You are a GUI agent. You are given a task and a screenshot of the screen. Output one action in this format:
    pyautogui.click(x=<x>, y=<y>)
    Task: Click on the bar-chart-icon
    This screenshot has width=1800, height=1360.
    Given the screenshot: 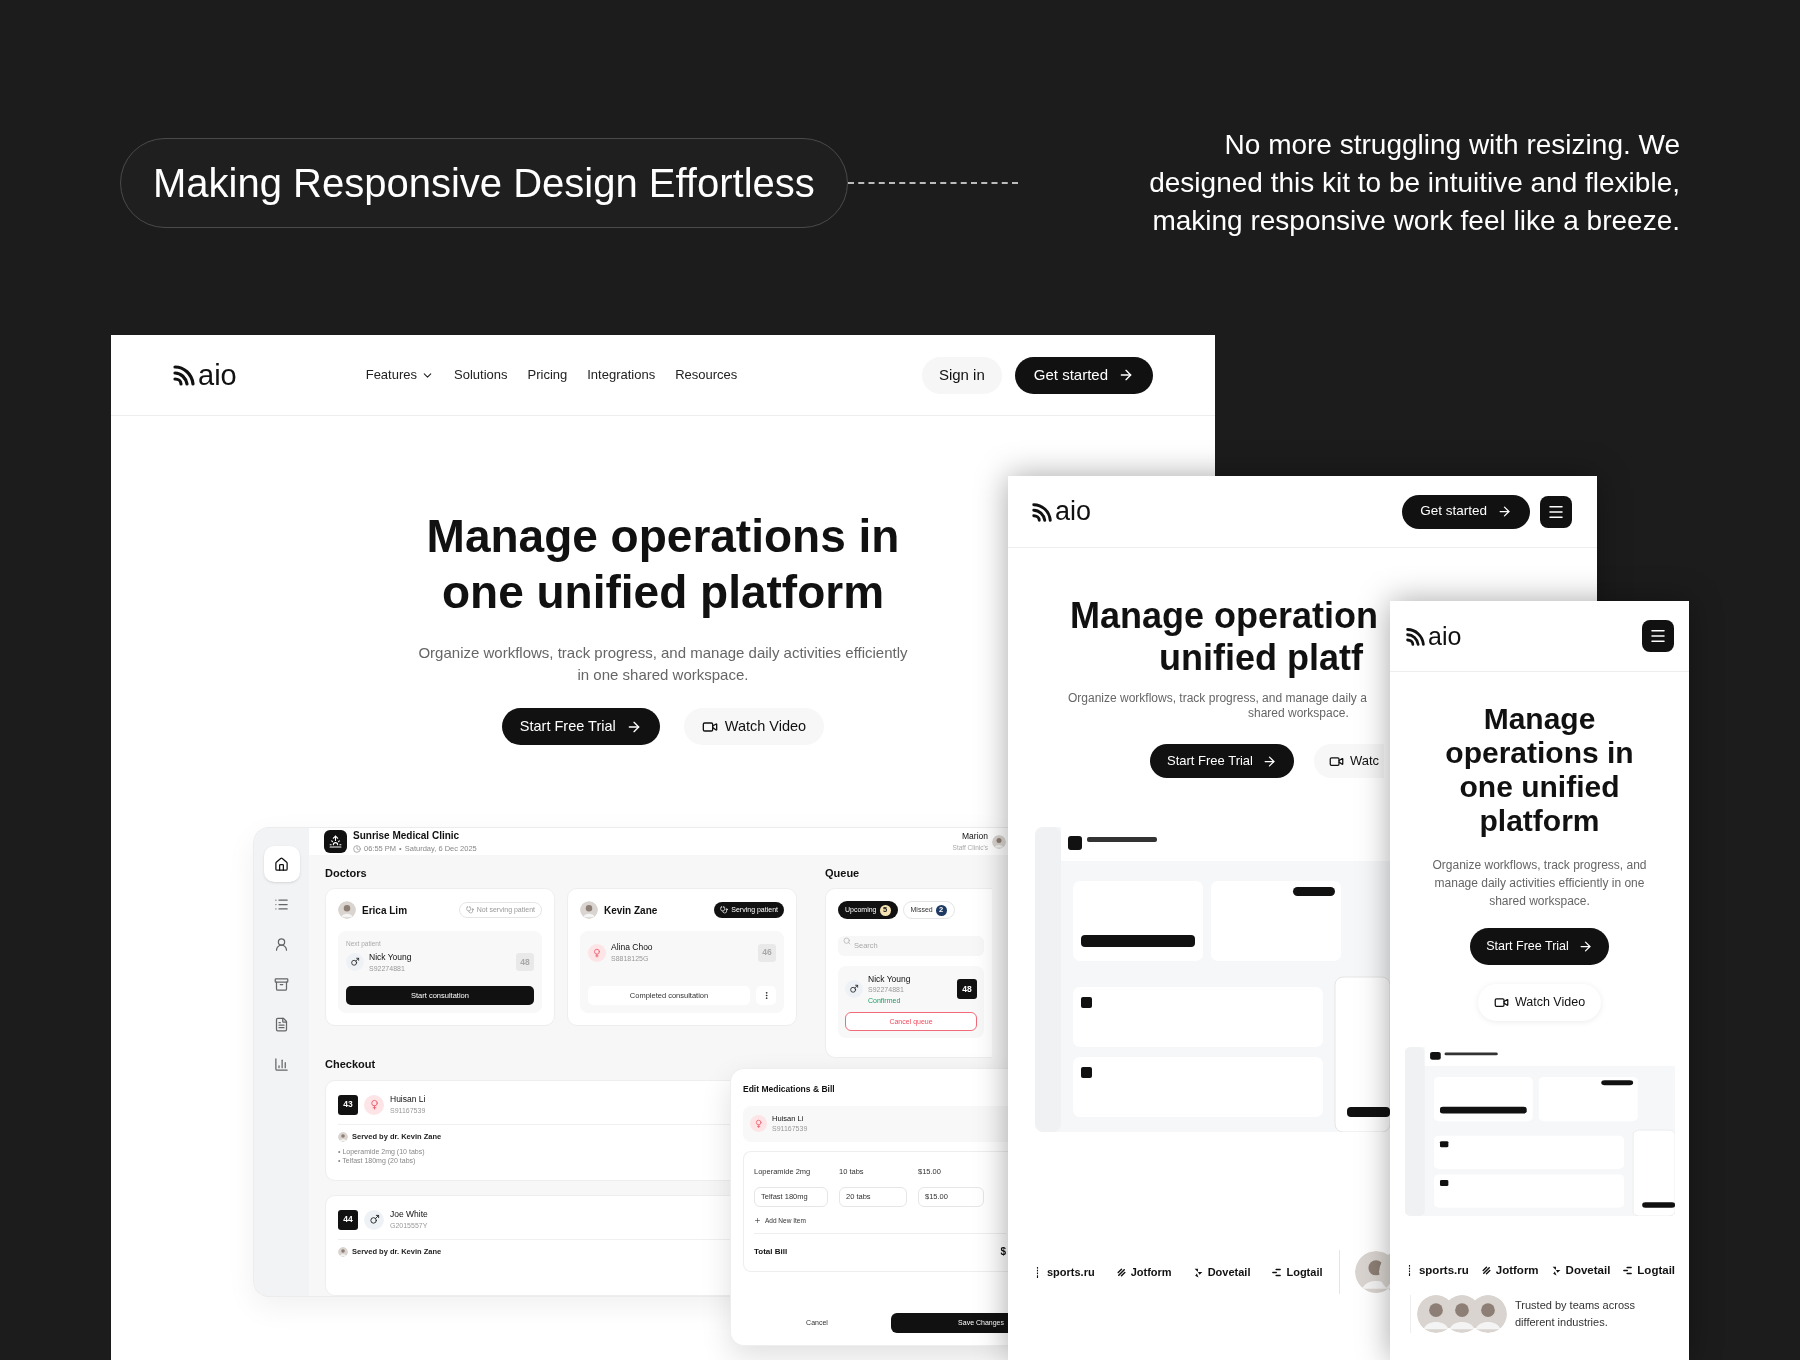 What is the action you would take?
    pyautogui.click(x=281, y=1064)
    